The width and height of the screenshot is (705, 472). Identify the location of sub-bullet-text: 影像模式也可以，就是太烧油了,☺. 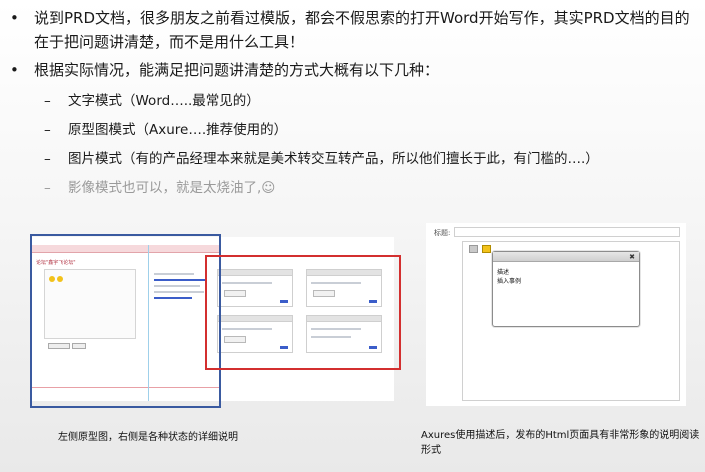
(172, 188).